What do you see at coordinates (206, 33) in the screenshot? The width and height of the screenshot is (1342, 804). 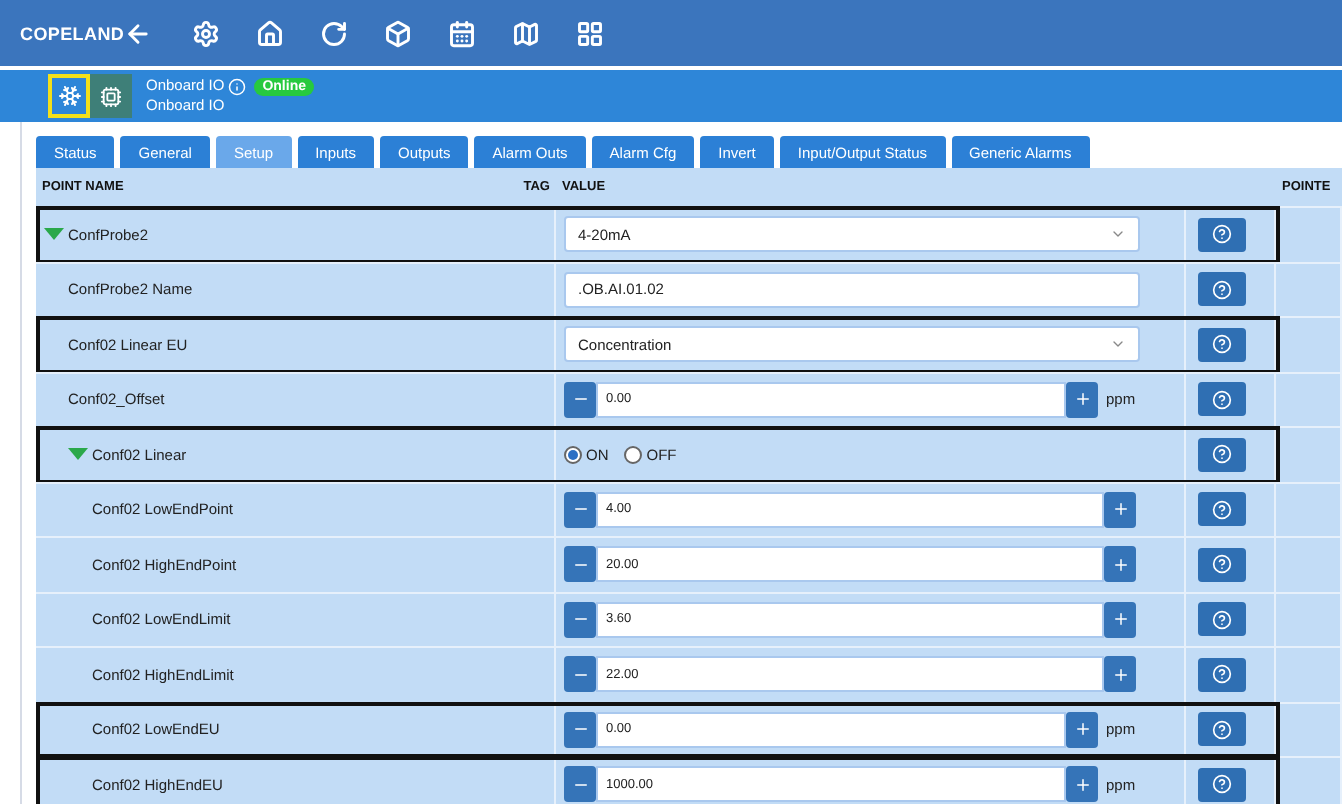 I see `settings-icon` at bounding box center [206, 33].